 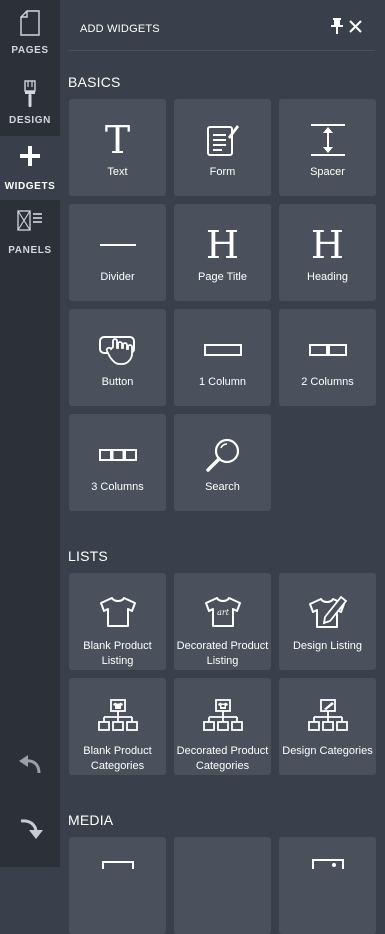 What do you see at coordinates (327, 715) in the screenshot?
I see `design-tree-icon` at bounding box center [327, 715].